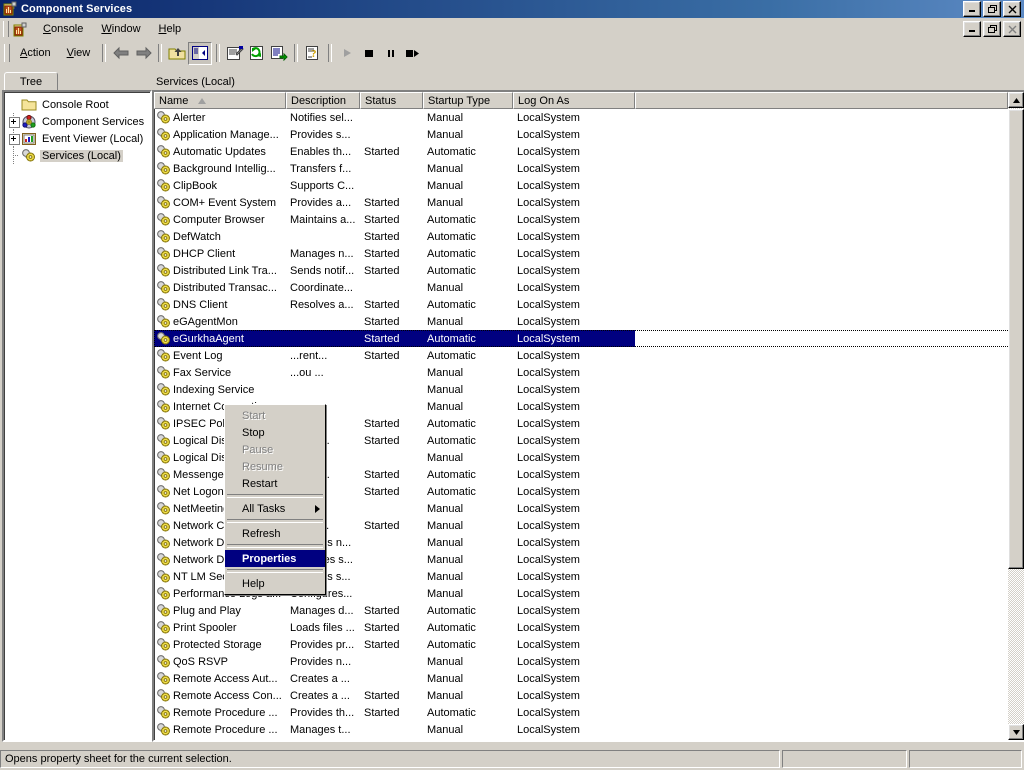 This screenshot has width=1024, height=770. Describe the element at coordinates (198, 491) in the screenshot. I see `service-name-label: Net Logon` at that location.